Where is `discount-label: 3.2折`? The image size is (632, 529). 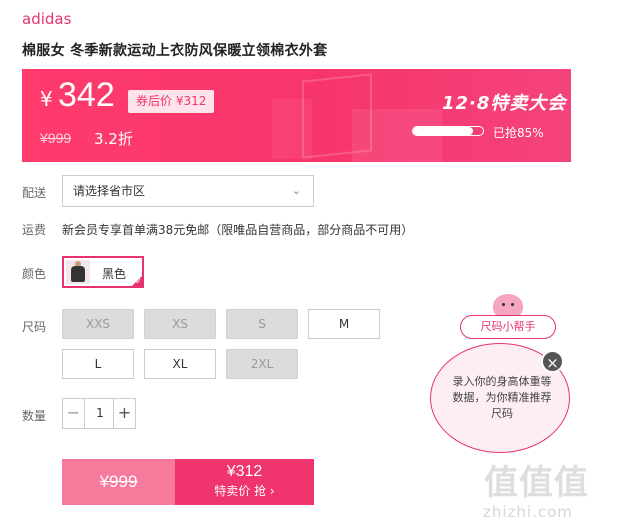
discount-label: 3.2折 is located at coordinates (113, 139).